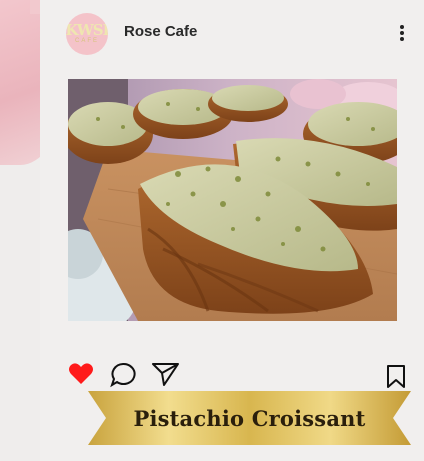 This screenshot has height=461, width=424. I want to click on send-icon, so click(166, 374).